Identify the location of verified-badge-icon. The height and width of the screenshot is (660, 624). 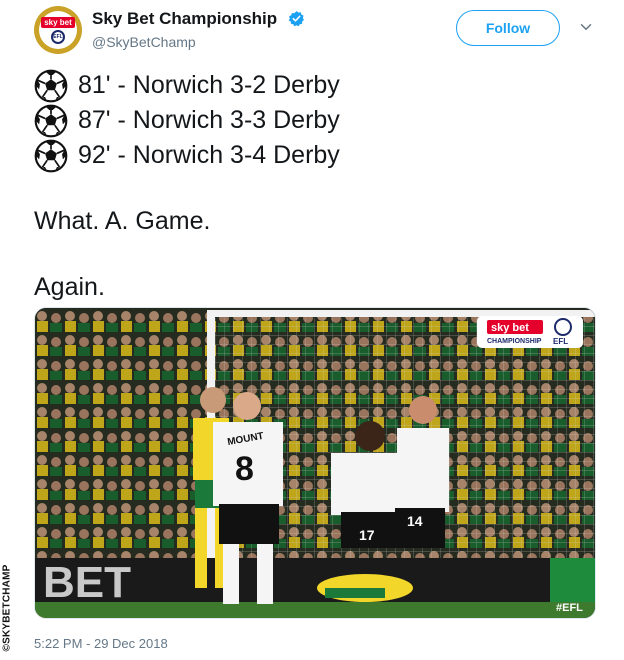
(296, 19).